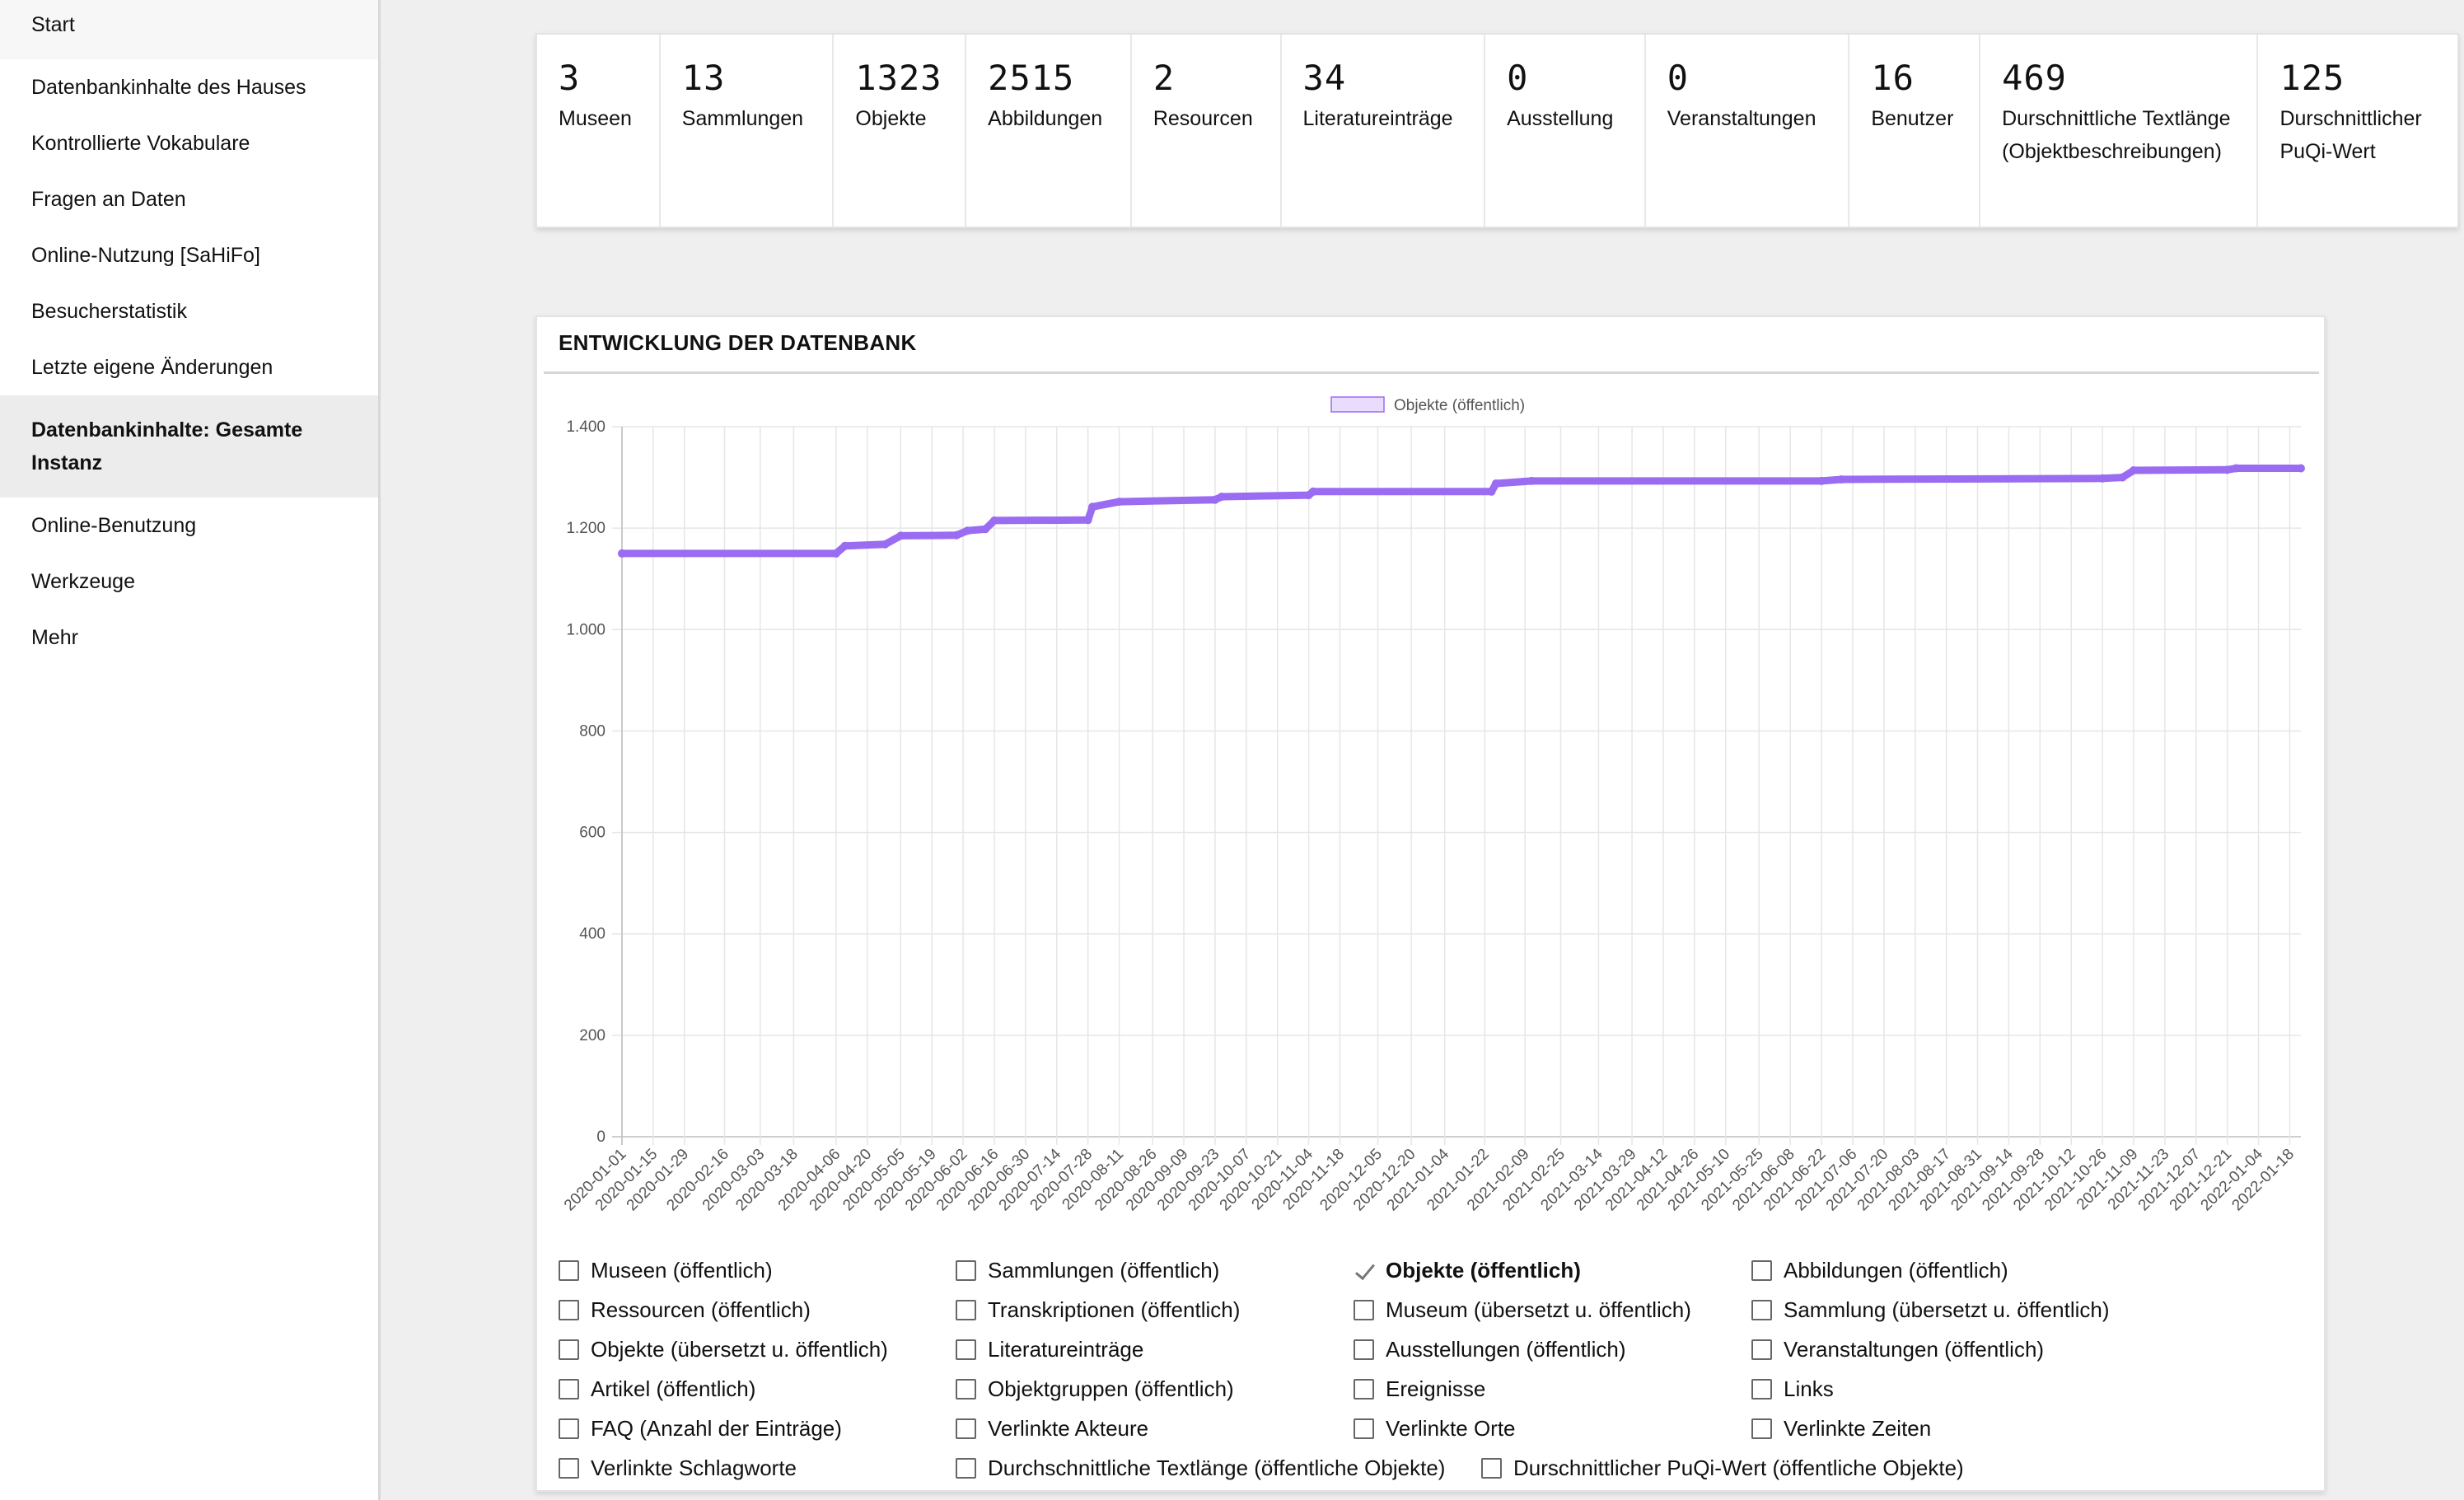 The height and width of the screenshot is (1500, 2464). I want to click on stat-label: Veranstaltungen, so click(1741, 119).